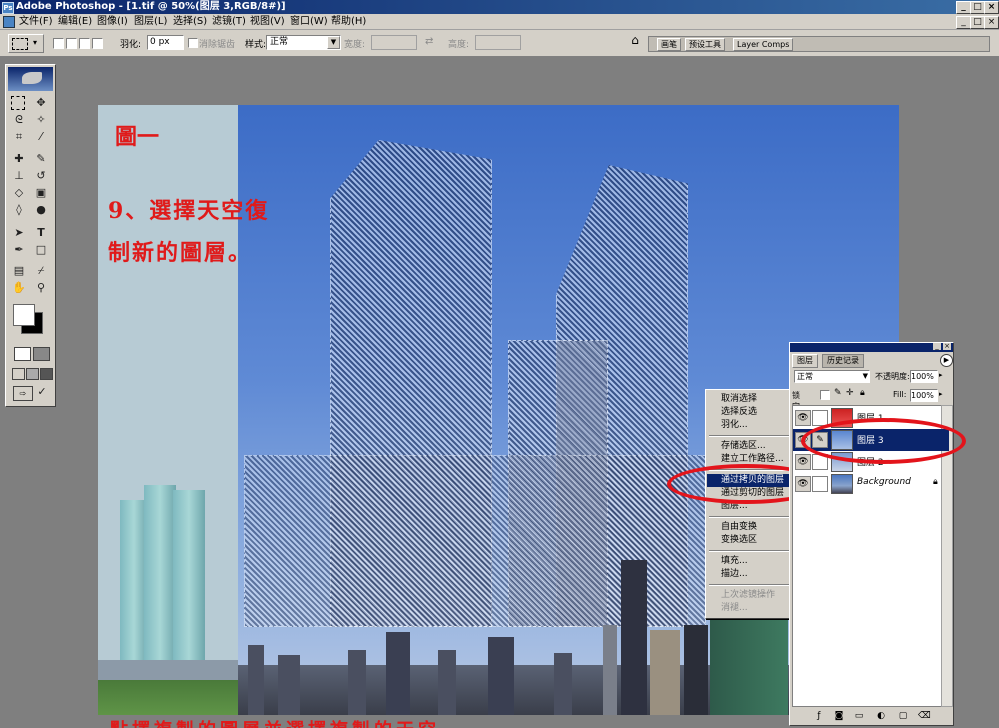  Describe the element at coordinates (825, 395) in the screenshot. I see `lock-transparency-icon` at that location.